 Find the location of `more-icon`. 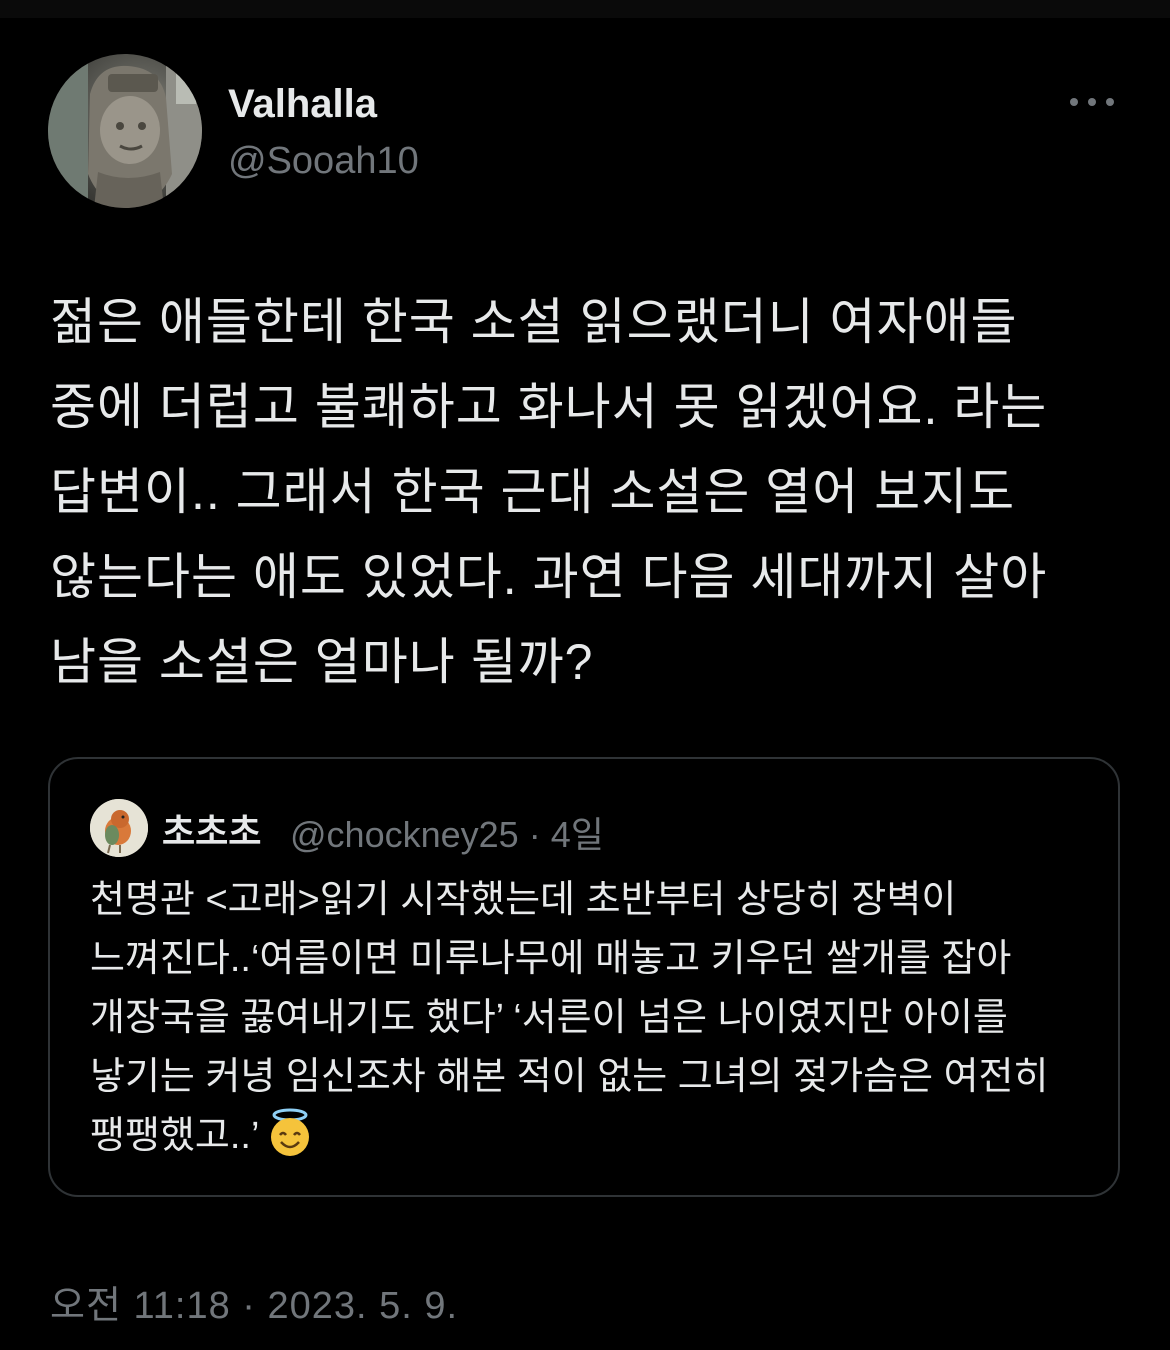

more-icon is located at coordinates (1092, 101).